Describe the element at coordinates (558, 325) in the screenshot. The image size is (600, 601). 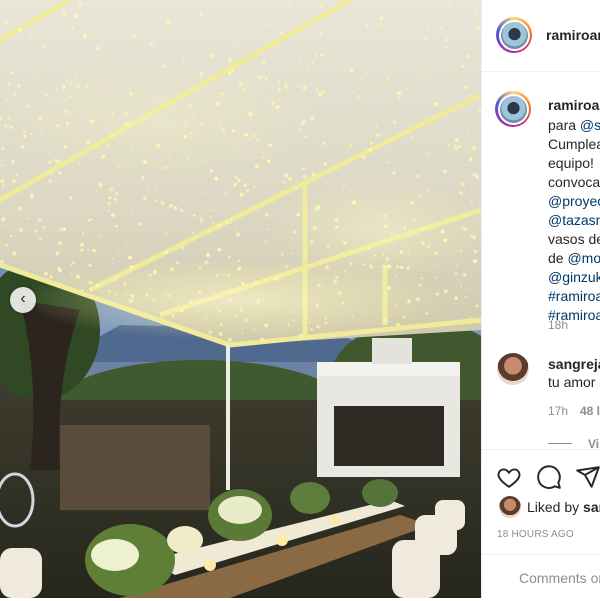
I see `caption-time: 18h` at that location.